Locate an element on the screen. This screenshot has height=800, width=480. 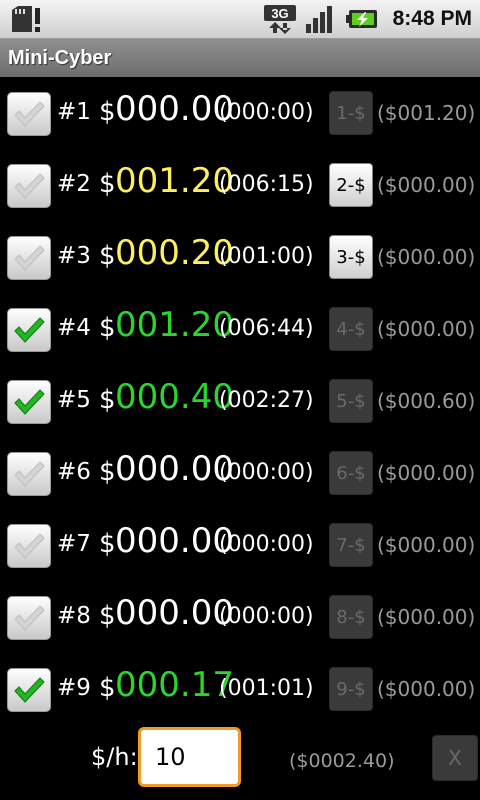
app-title-bar: Mini-Cyber is located at coordinates (240, 58).